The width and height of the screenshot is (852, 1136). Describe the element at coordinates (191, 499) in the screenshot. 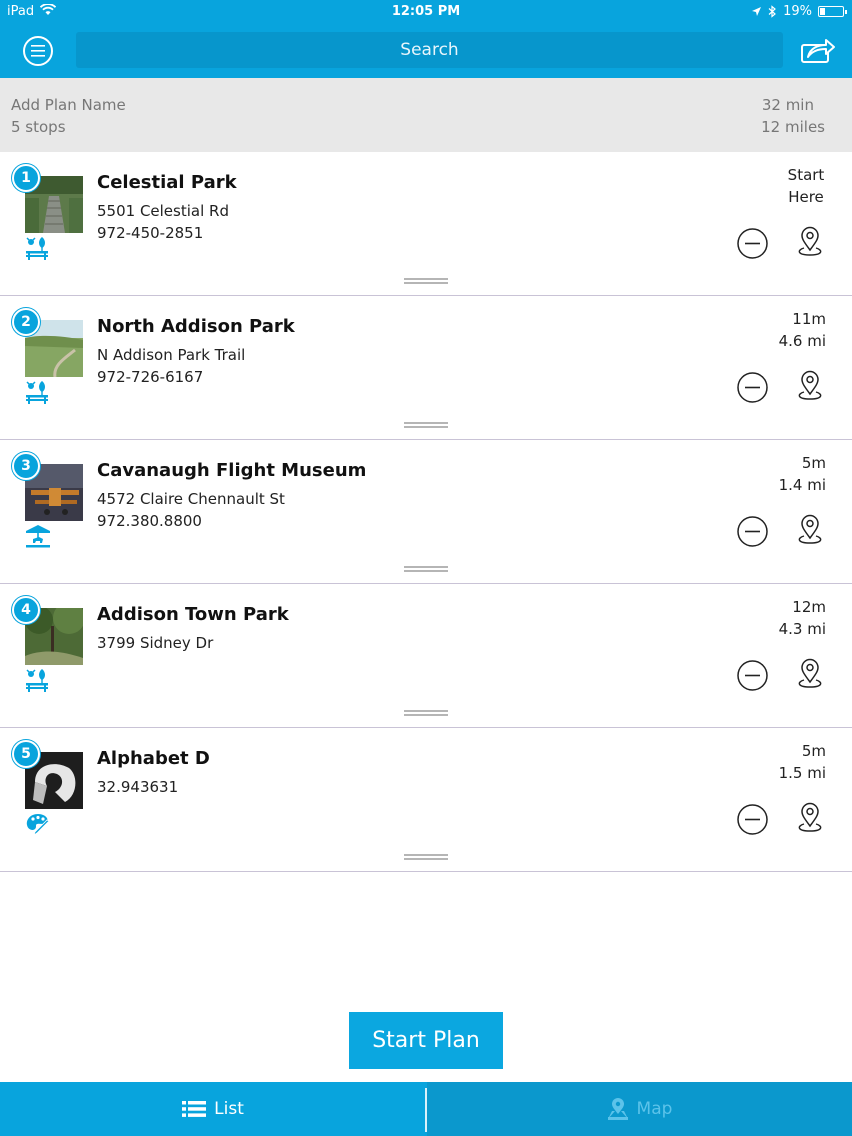

I see `stop-address: 4572 Claire Chennault St` at that location.